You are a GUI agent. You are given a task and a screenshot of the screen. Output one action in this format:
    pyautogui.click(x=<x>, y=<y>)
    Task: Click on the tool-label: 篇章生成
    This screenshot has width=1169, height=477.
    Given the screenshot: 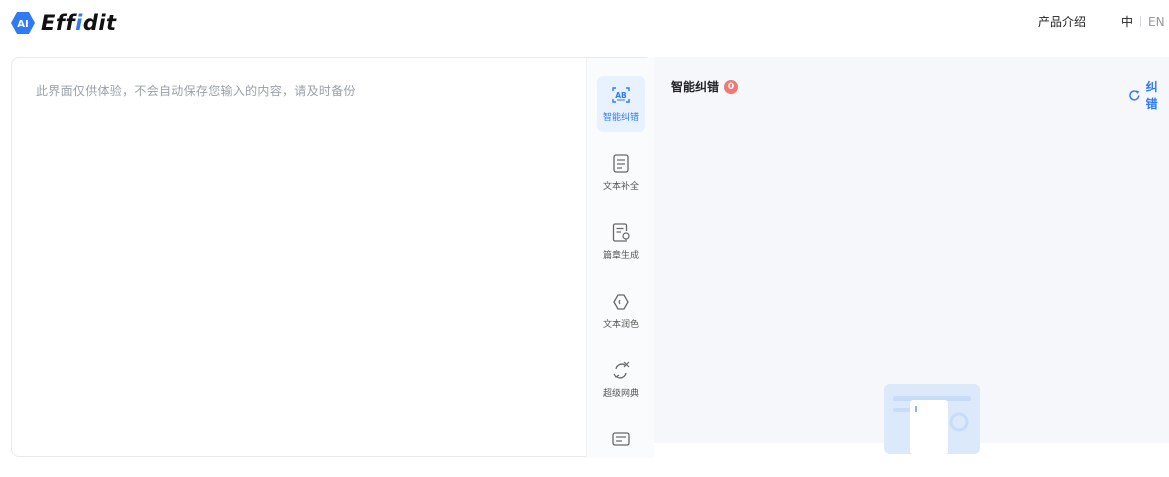 What is the action you would take?
    pyautogui.click(x=620, y=256)
    